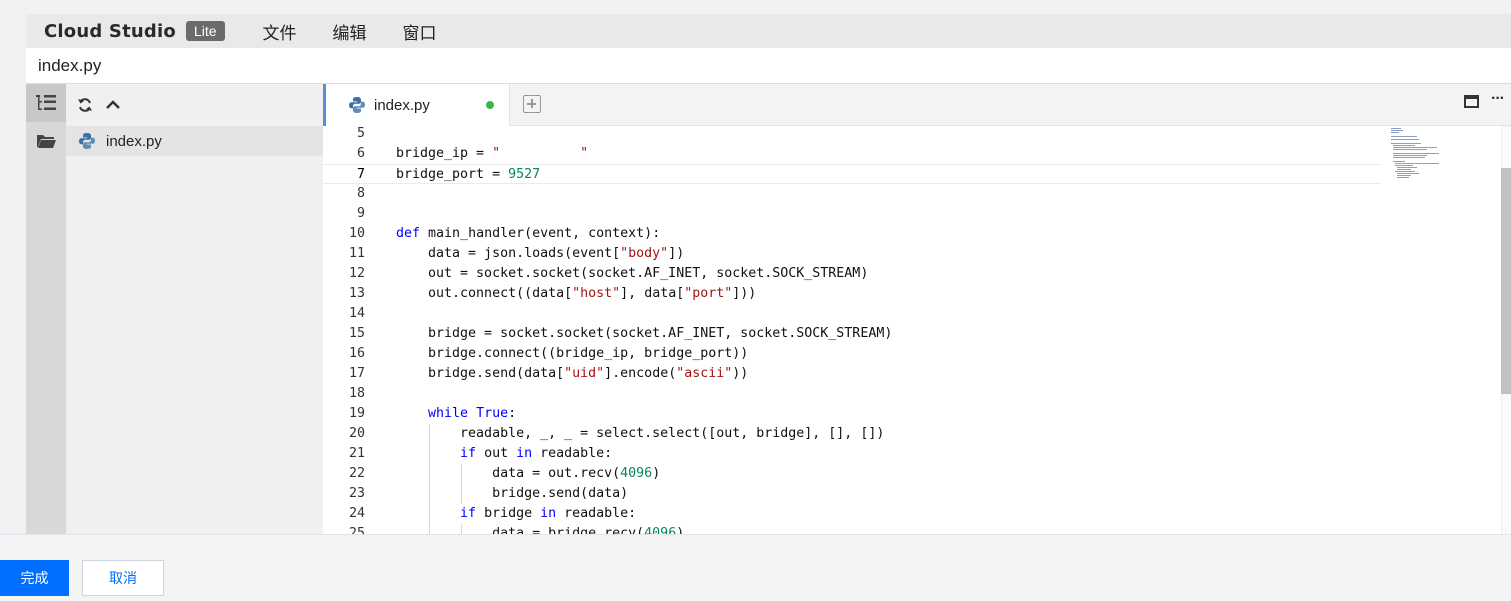 Image resolution: width=1511 pixels, height=601 pixels. What do you see at coordinates (1441, 156) in the screenshot?
I see `minimap` at bounding box center [1441, 156].